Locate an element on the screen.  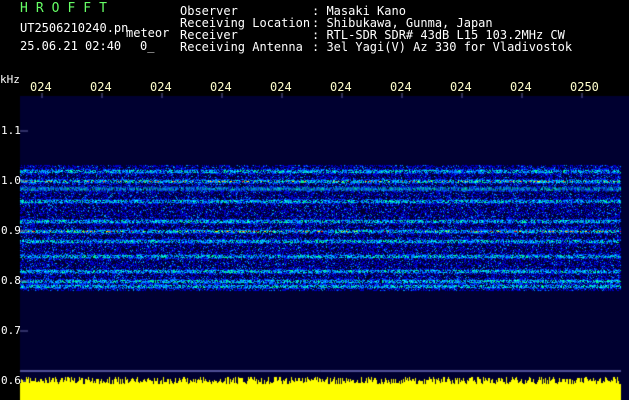
y-tick-label: 0.7 is located at coordinates (11, 330).